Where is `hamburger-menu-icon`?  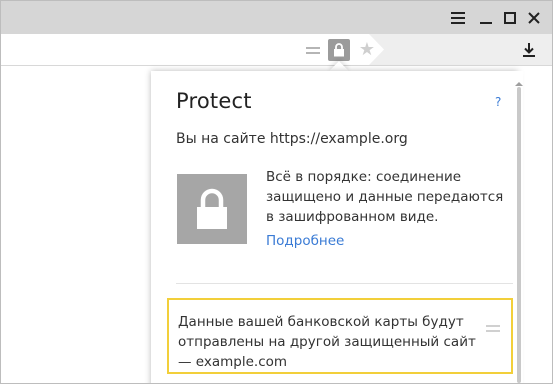
hamburger-menu-icon is located at coordinates (458, 18).